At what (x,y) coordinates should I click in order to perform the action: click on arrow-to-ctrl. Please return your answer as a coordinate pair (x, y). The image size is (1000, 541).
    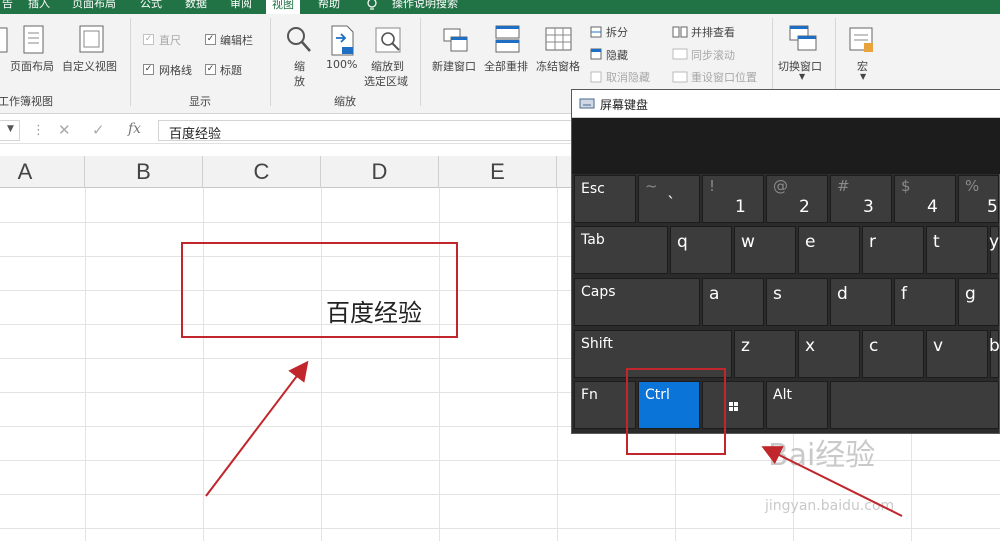
    Looking at the image, I should click on (832, 481).